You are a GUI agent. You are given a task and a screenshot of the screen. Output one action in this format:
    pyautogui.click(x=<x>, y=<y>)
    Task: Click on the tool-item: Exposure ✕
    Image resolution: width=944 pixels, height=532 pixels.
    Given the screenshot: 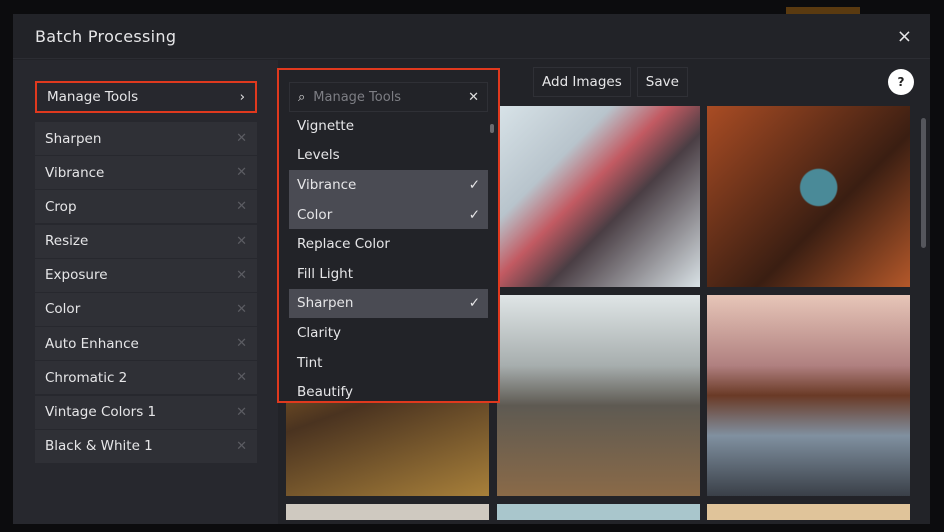 What is the action you would take?
    pyautogui.click(x=146, y=275)
    